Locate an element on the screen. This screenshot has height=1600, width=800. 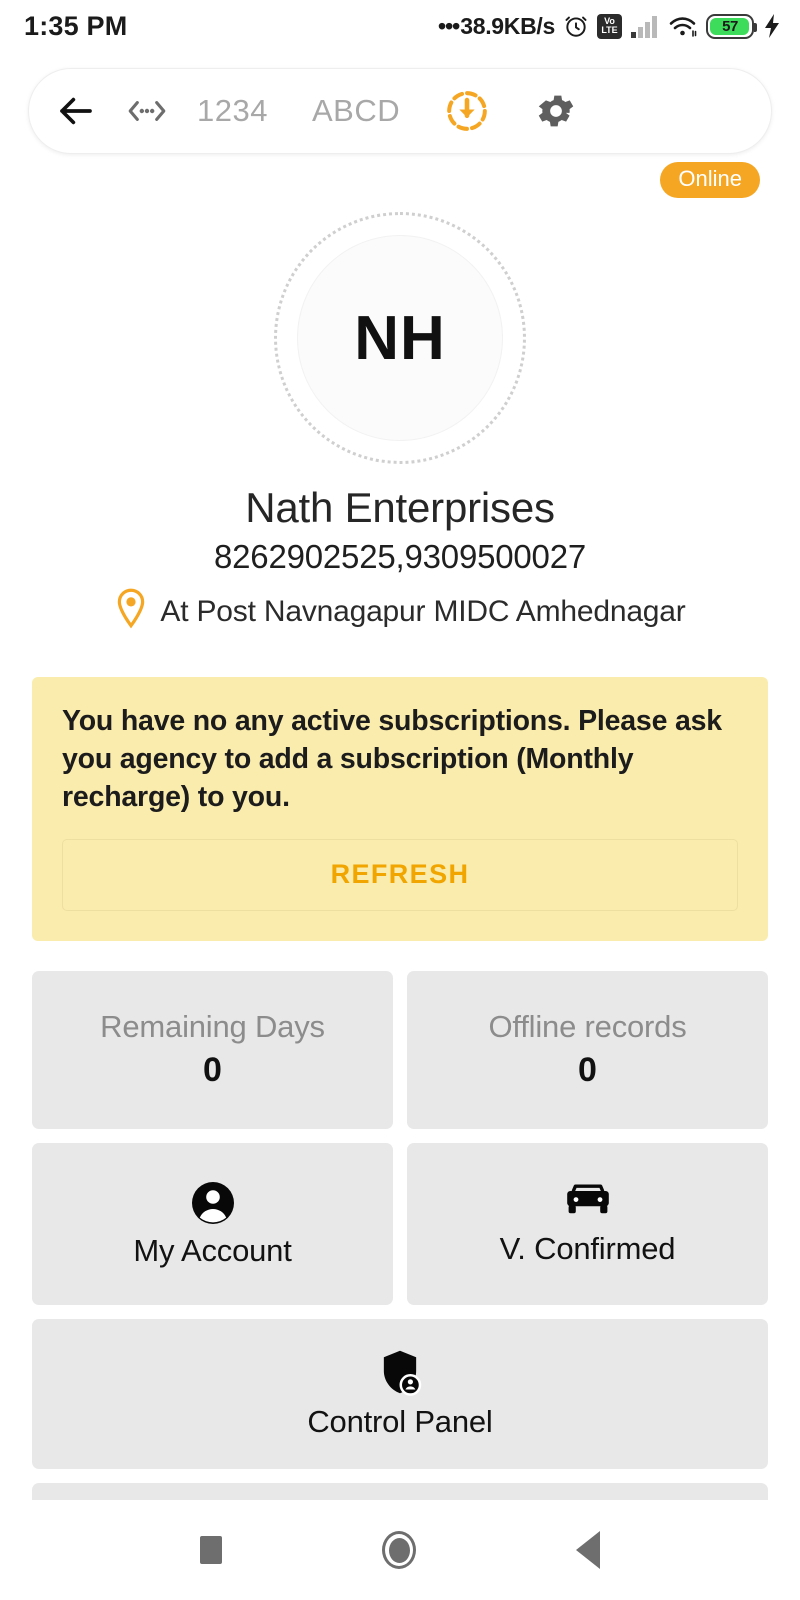
avatar-ring: NH is located at coordinates (400, 338).